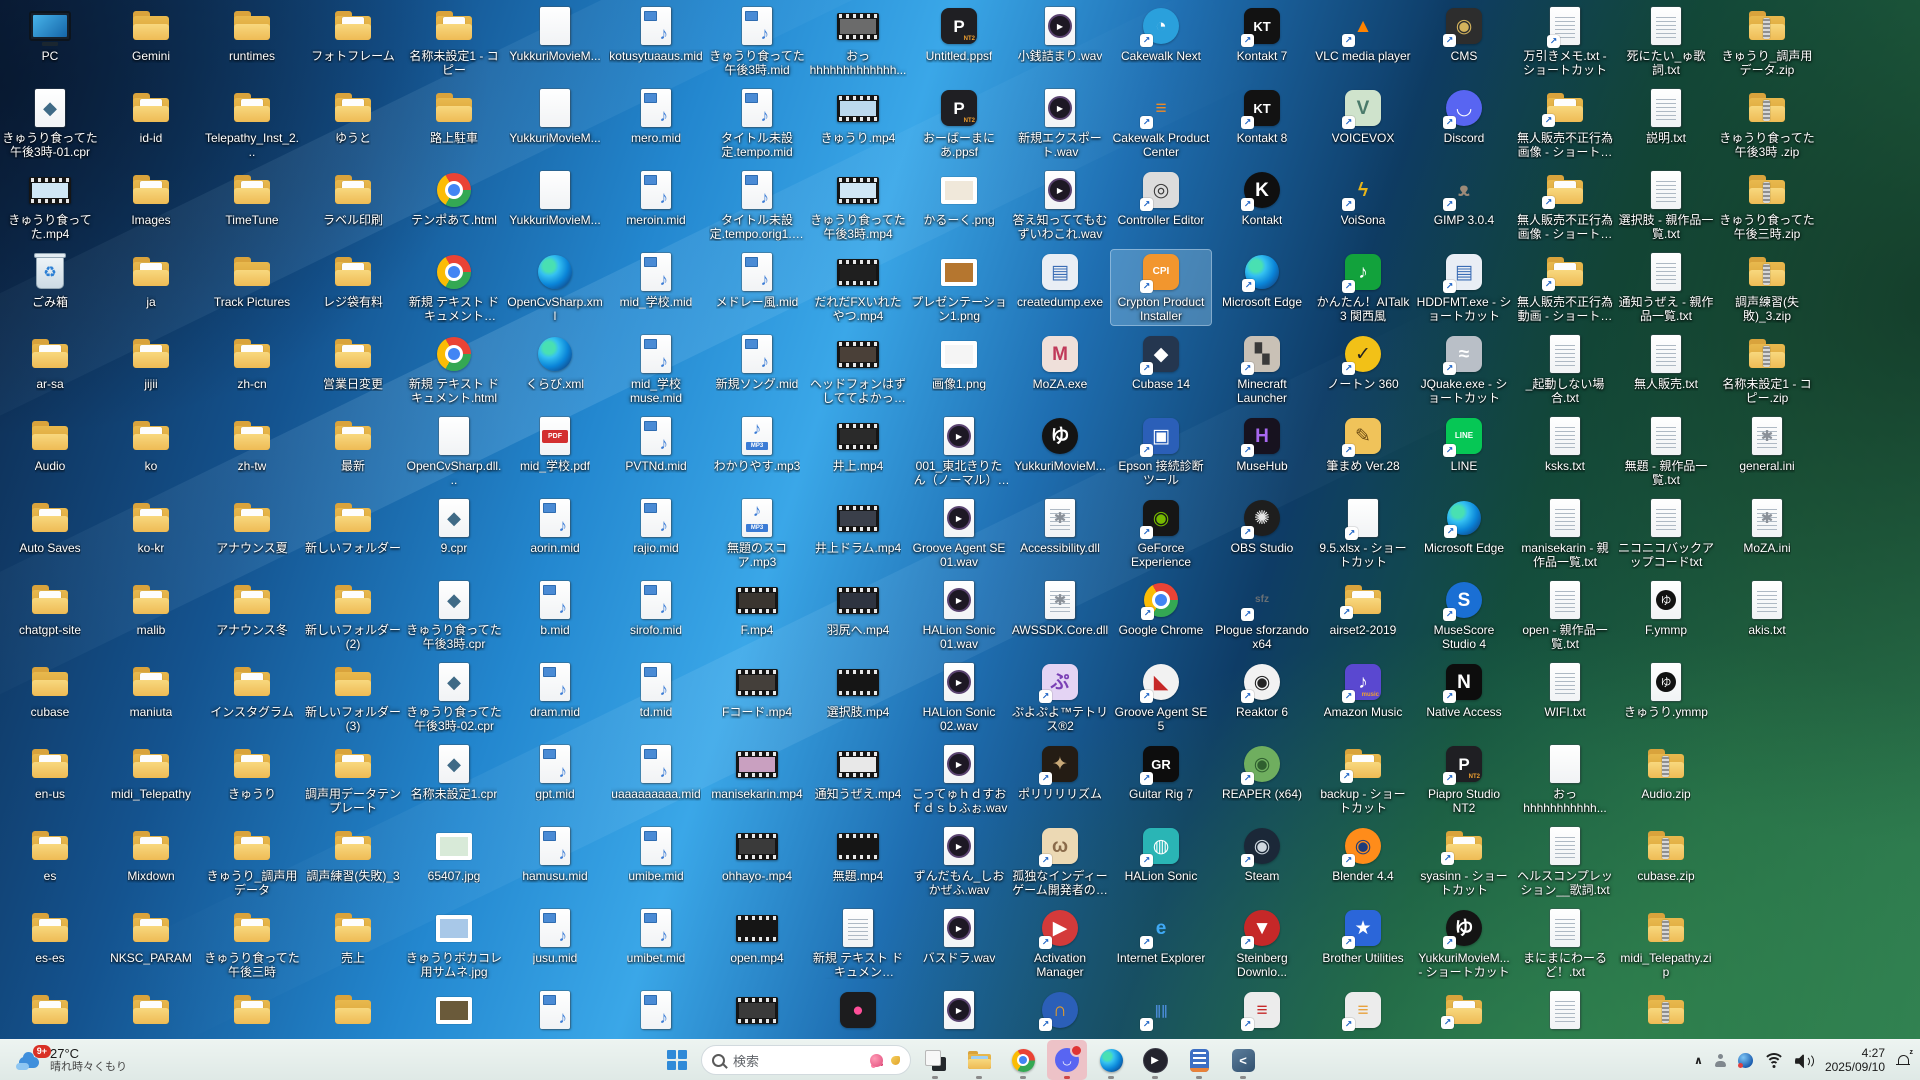  I want to click on desktop-icon: ✱ MoZA.ini, so click(1767, 526).